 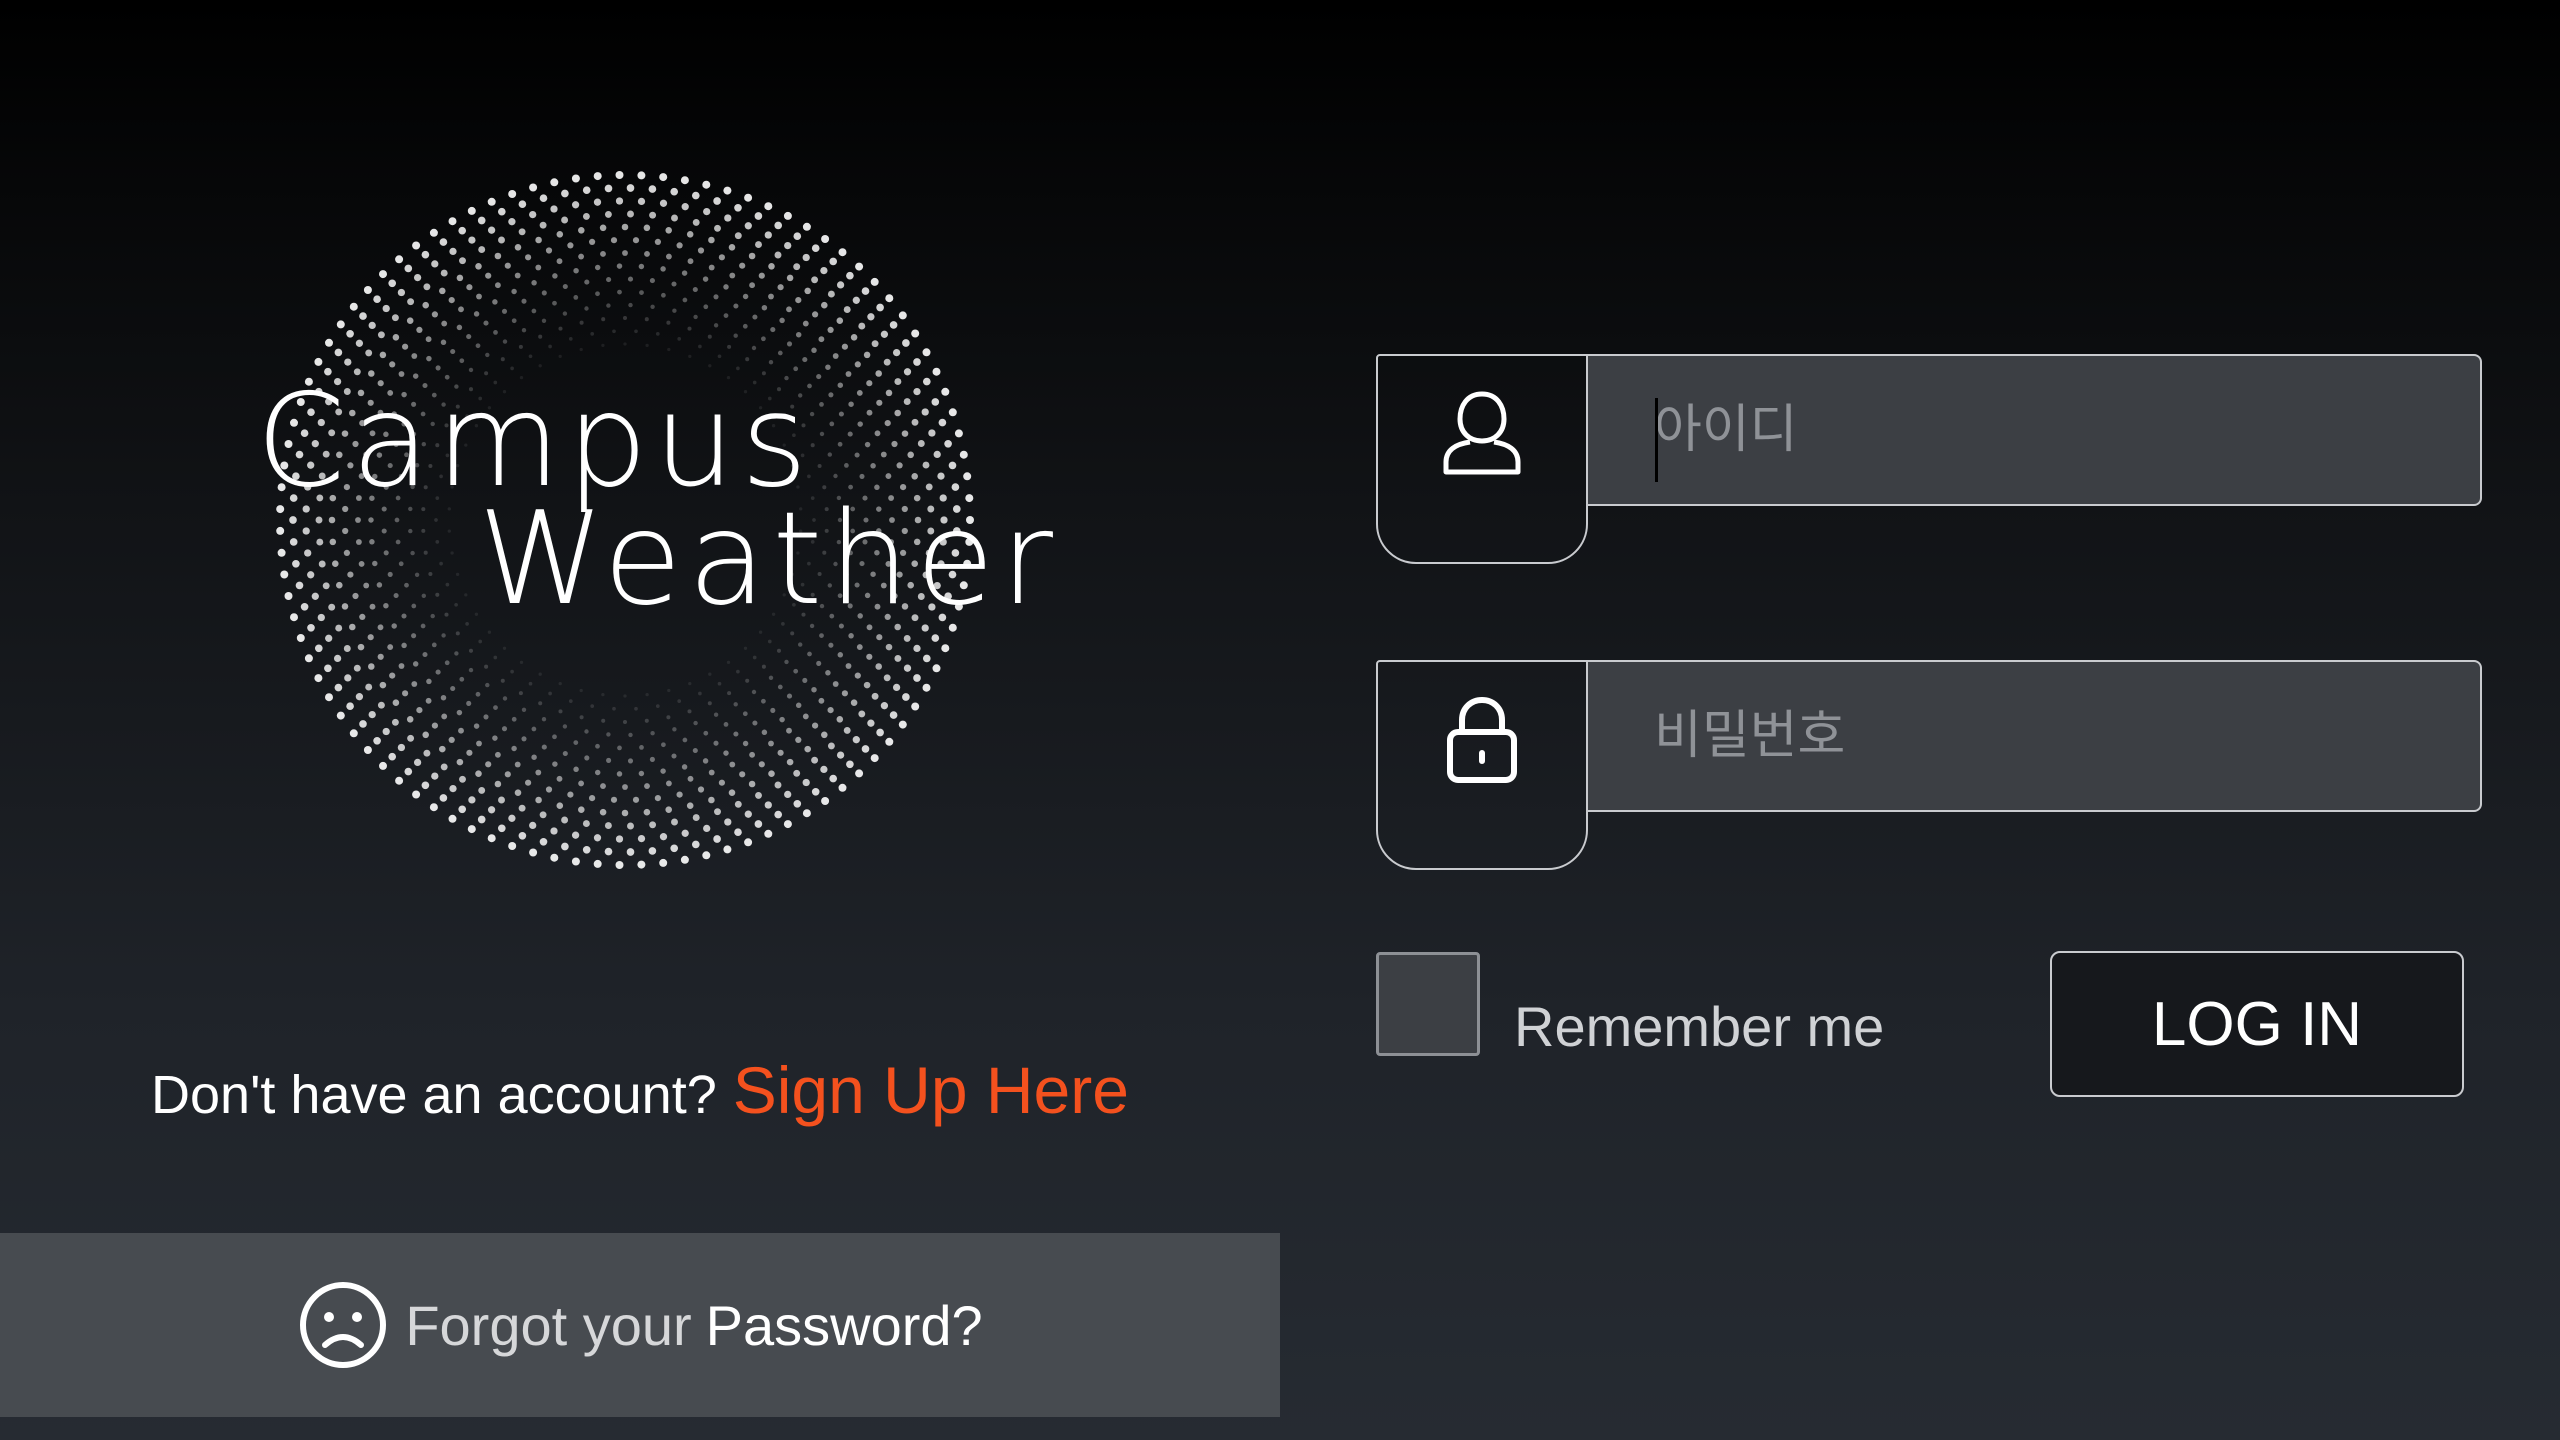 What do you see at coordinates (2035, 736) in the screenshot?
I see `password-input` at bounding box center [2035, 736].